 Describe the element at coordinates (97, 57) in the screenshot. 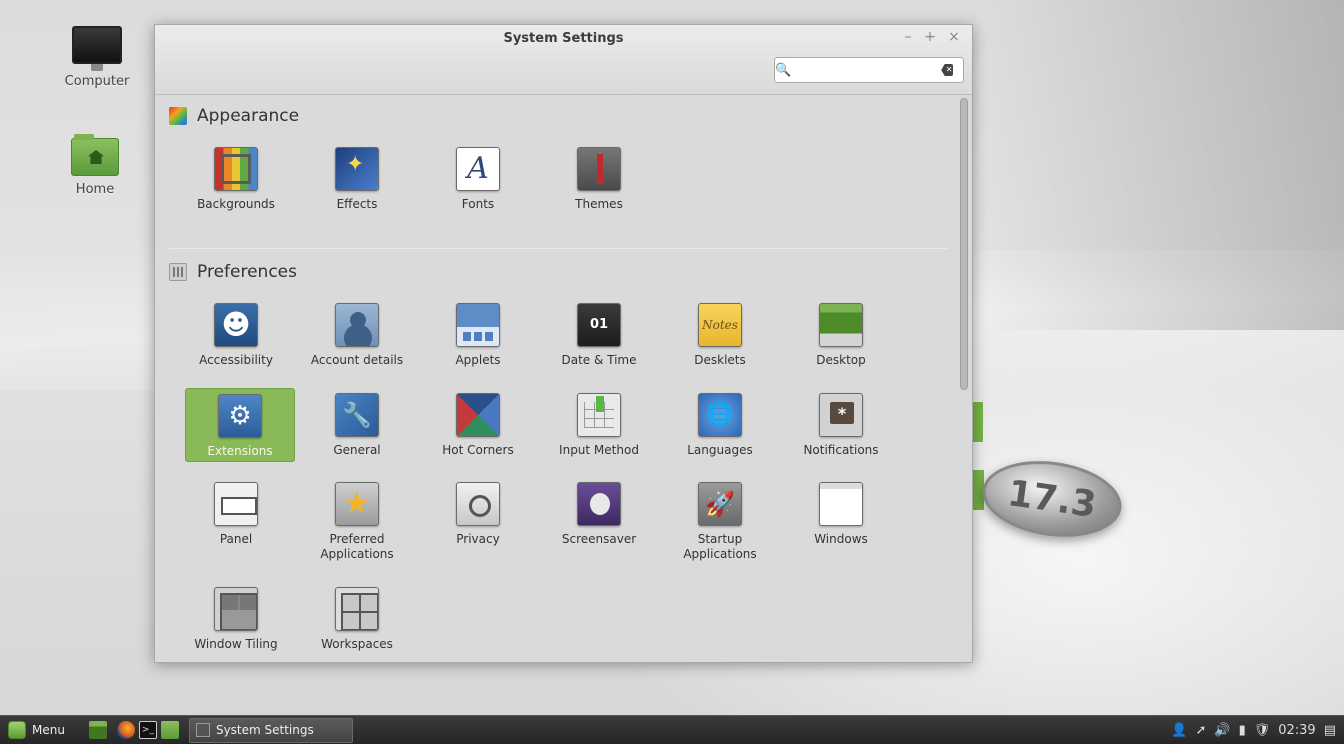

I see `desktop-icon-computer: Computer` at that location.